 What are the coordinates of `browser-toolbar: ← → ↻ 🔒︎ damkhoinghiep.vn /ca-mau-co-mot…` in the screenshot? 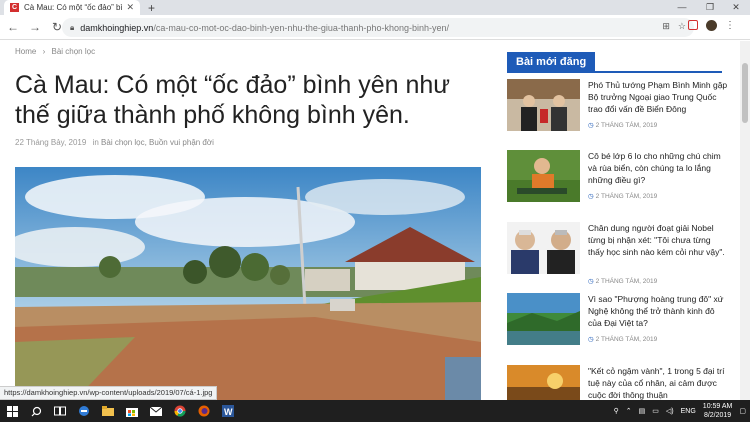 It's located at (375, 27).